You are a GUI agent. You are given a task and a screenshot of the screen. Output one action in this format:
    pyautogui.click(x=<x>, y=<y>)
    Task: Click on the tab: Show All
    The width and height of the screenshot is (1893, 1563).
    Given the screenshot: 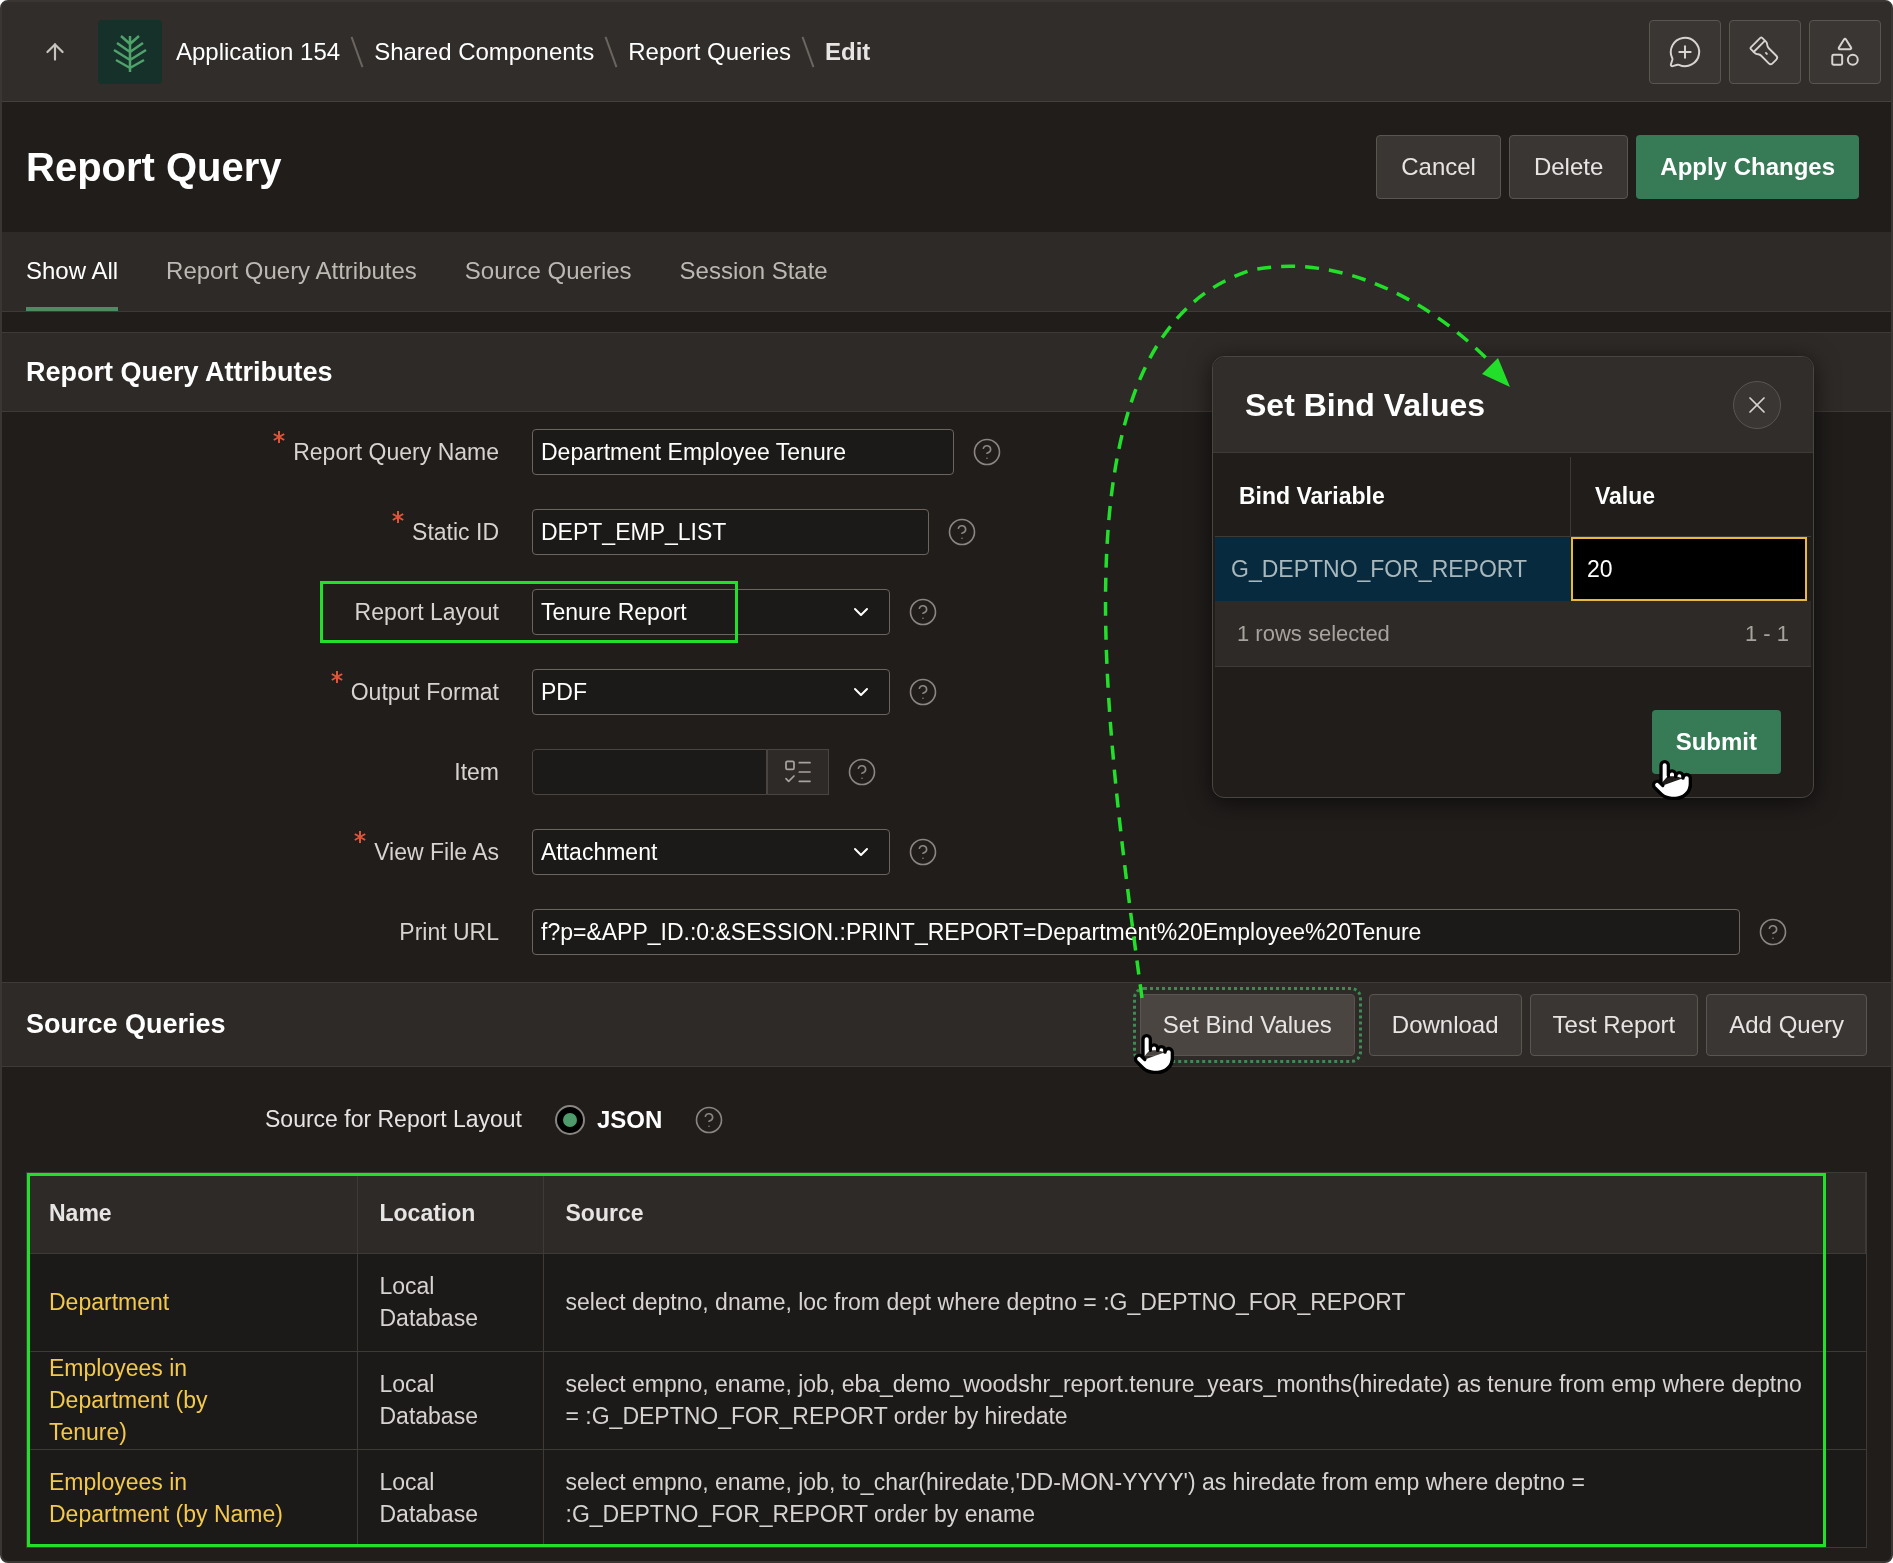 What is the action you would take?
    pyautogui.click(x=72, y=282)
    